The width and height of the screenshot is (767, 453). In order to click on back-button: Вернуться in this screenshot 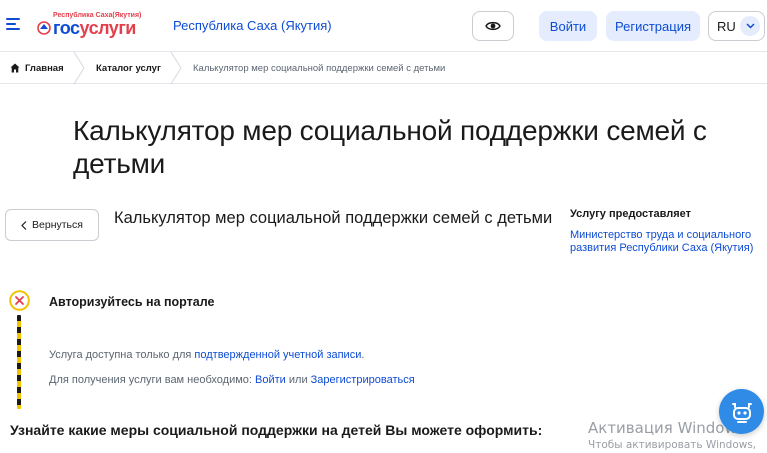, I will do `click(52, 225)`.